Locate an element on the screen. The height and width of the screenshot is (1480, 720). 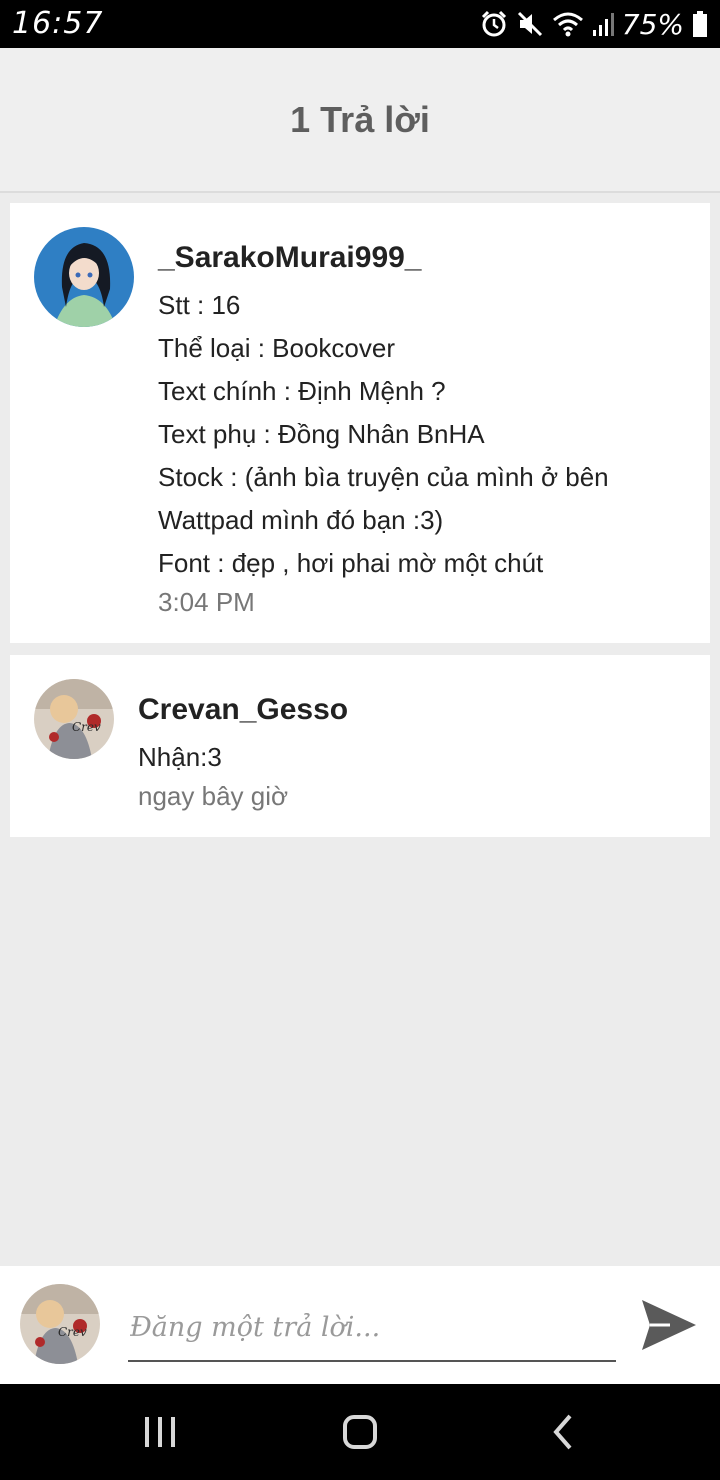
status-icons: 75% is located at coordinates (594, 24).